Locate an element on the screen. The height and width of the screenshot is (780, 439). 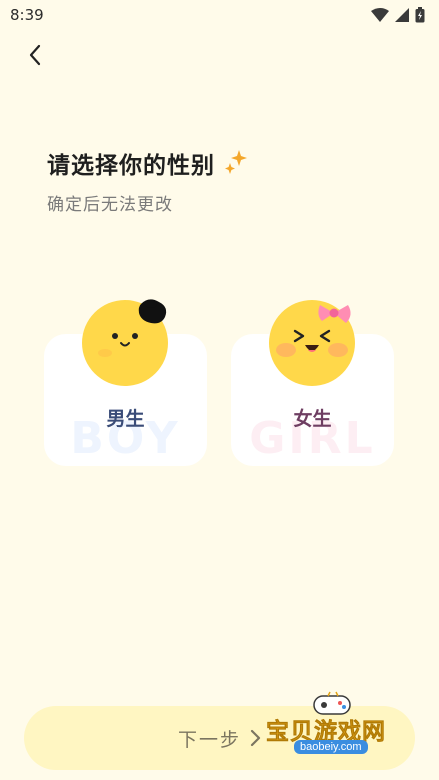
gender-label-boy: 男生 is located at coordinates (125, 419).